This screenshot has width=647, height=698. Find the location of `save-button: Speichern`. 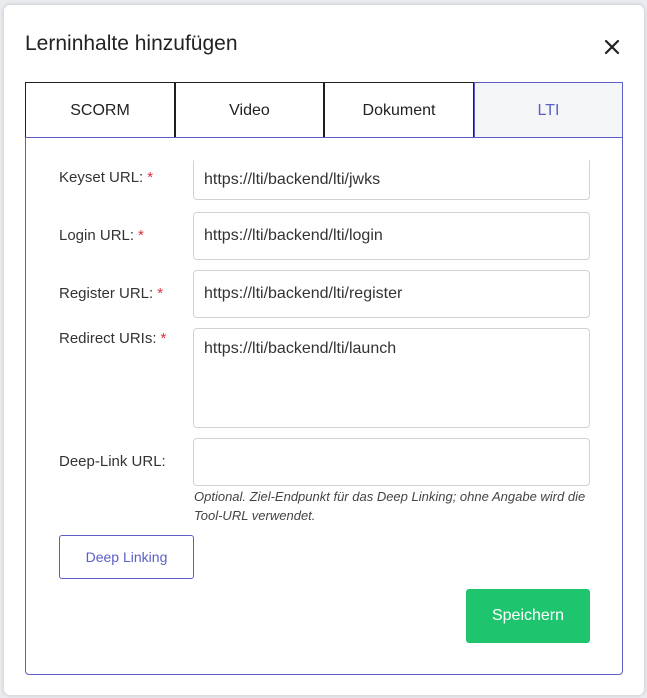

save-button: Speichern is located at coordinates (528, 616).